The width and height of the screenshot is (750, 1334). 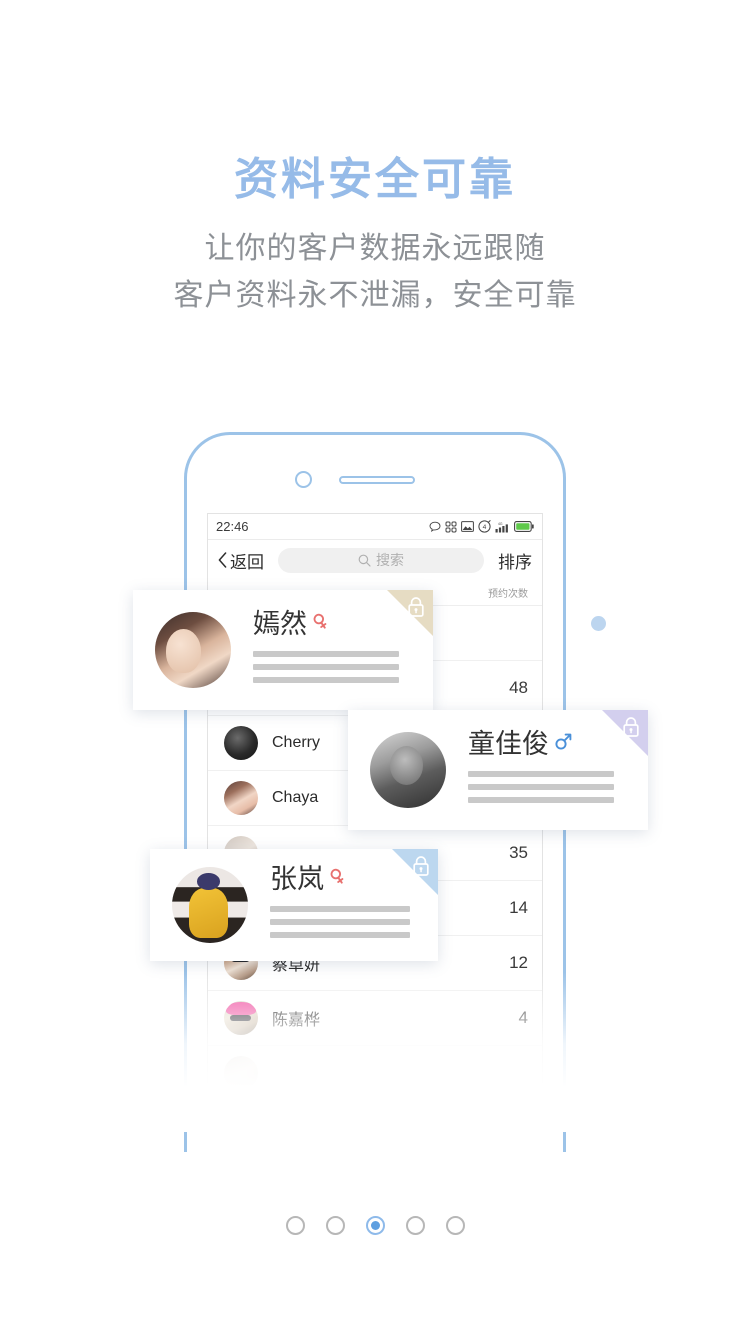 What do you see at coordinates (518, 852) in the screenshot?
I see `row-count: 35` at bounding box center [518, 852].